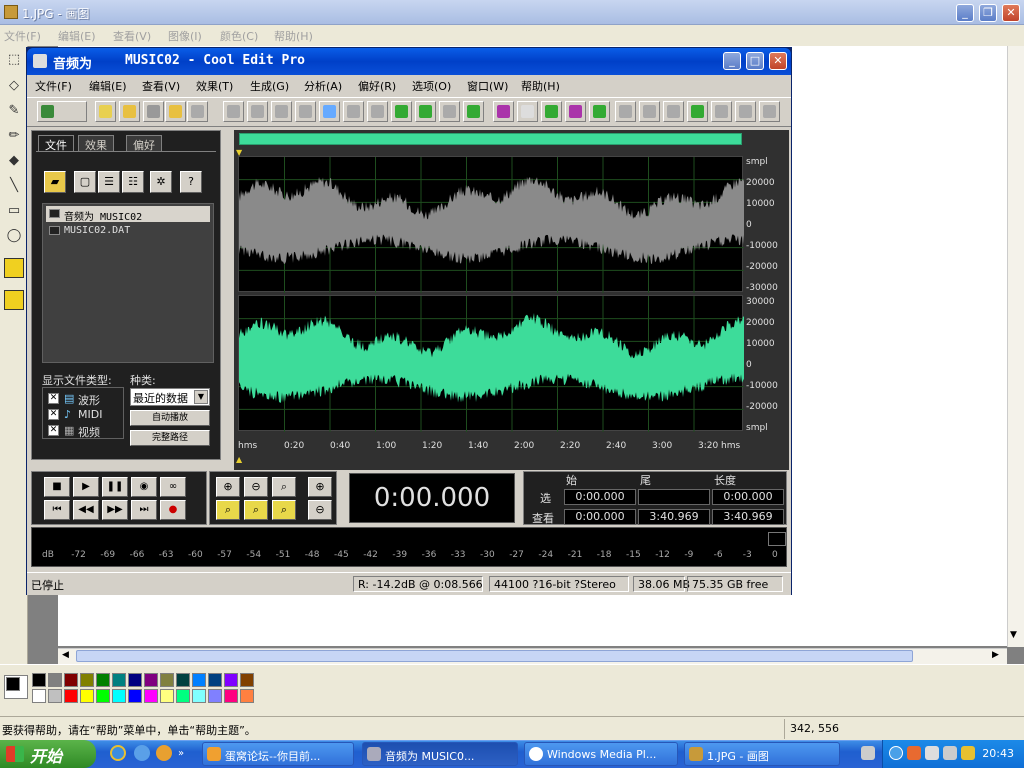 This screenshot has width=1024, height=768. What do you see at coordinates (170, 438) in the screenshot?
I see `full-path-button: 完整路径` at bounding box center [170, 438].